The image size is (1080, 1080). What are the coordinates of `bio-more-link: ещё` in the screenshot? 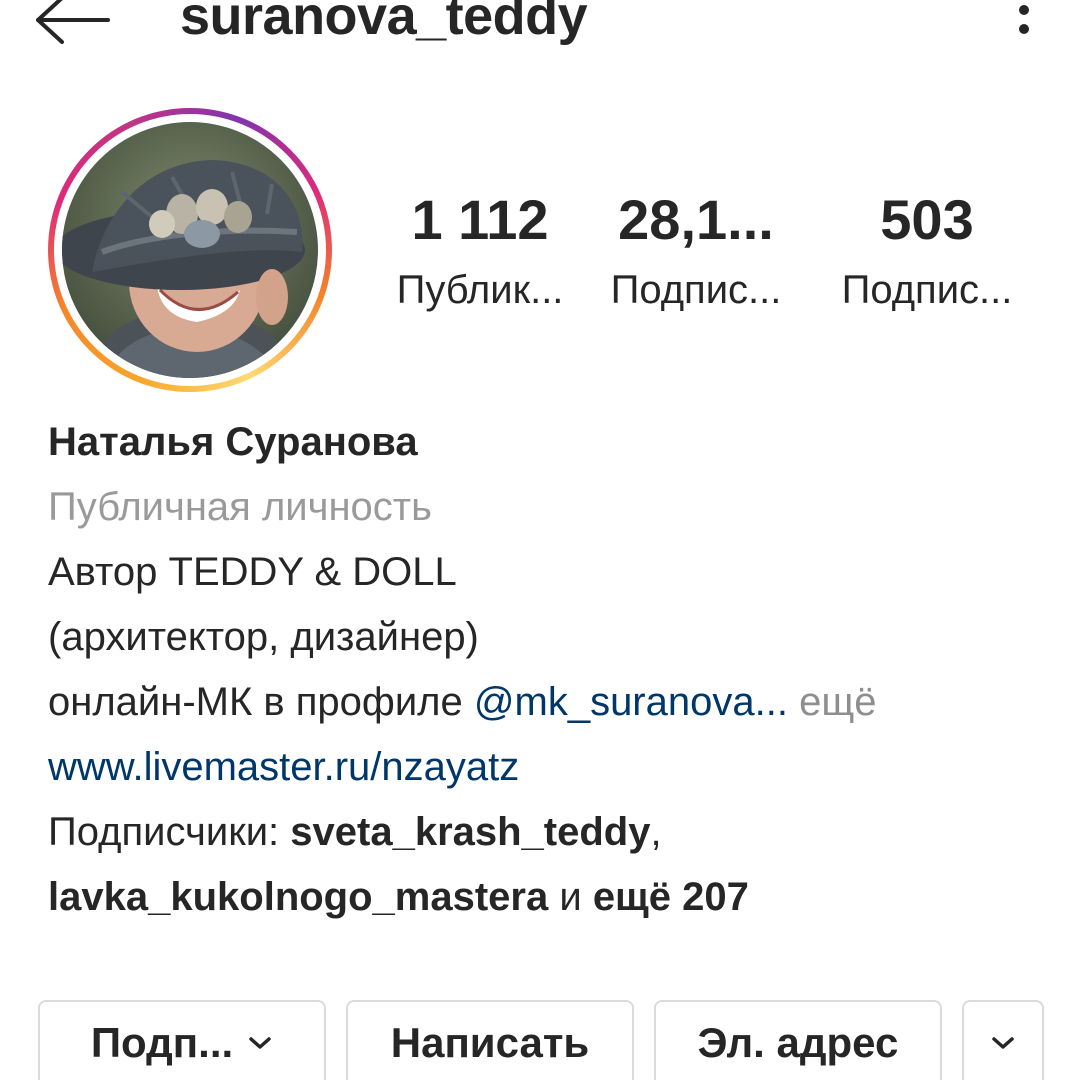 It's located at (832, 702).